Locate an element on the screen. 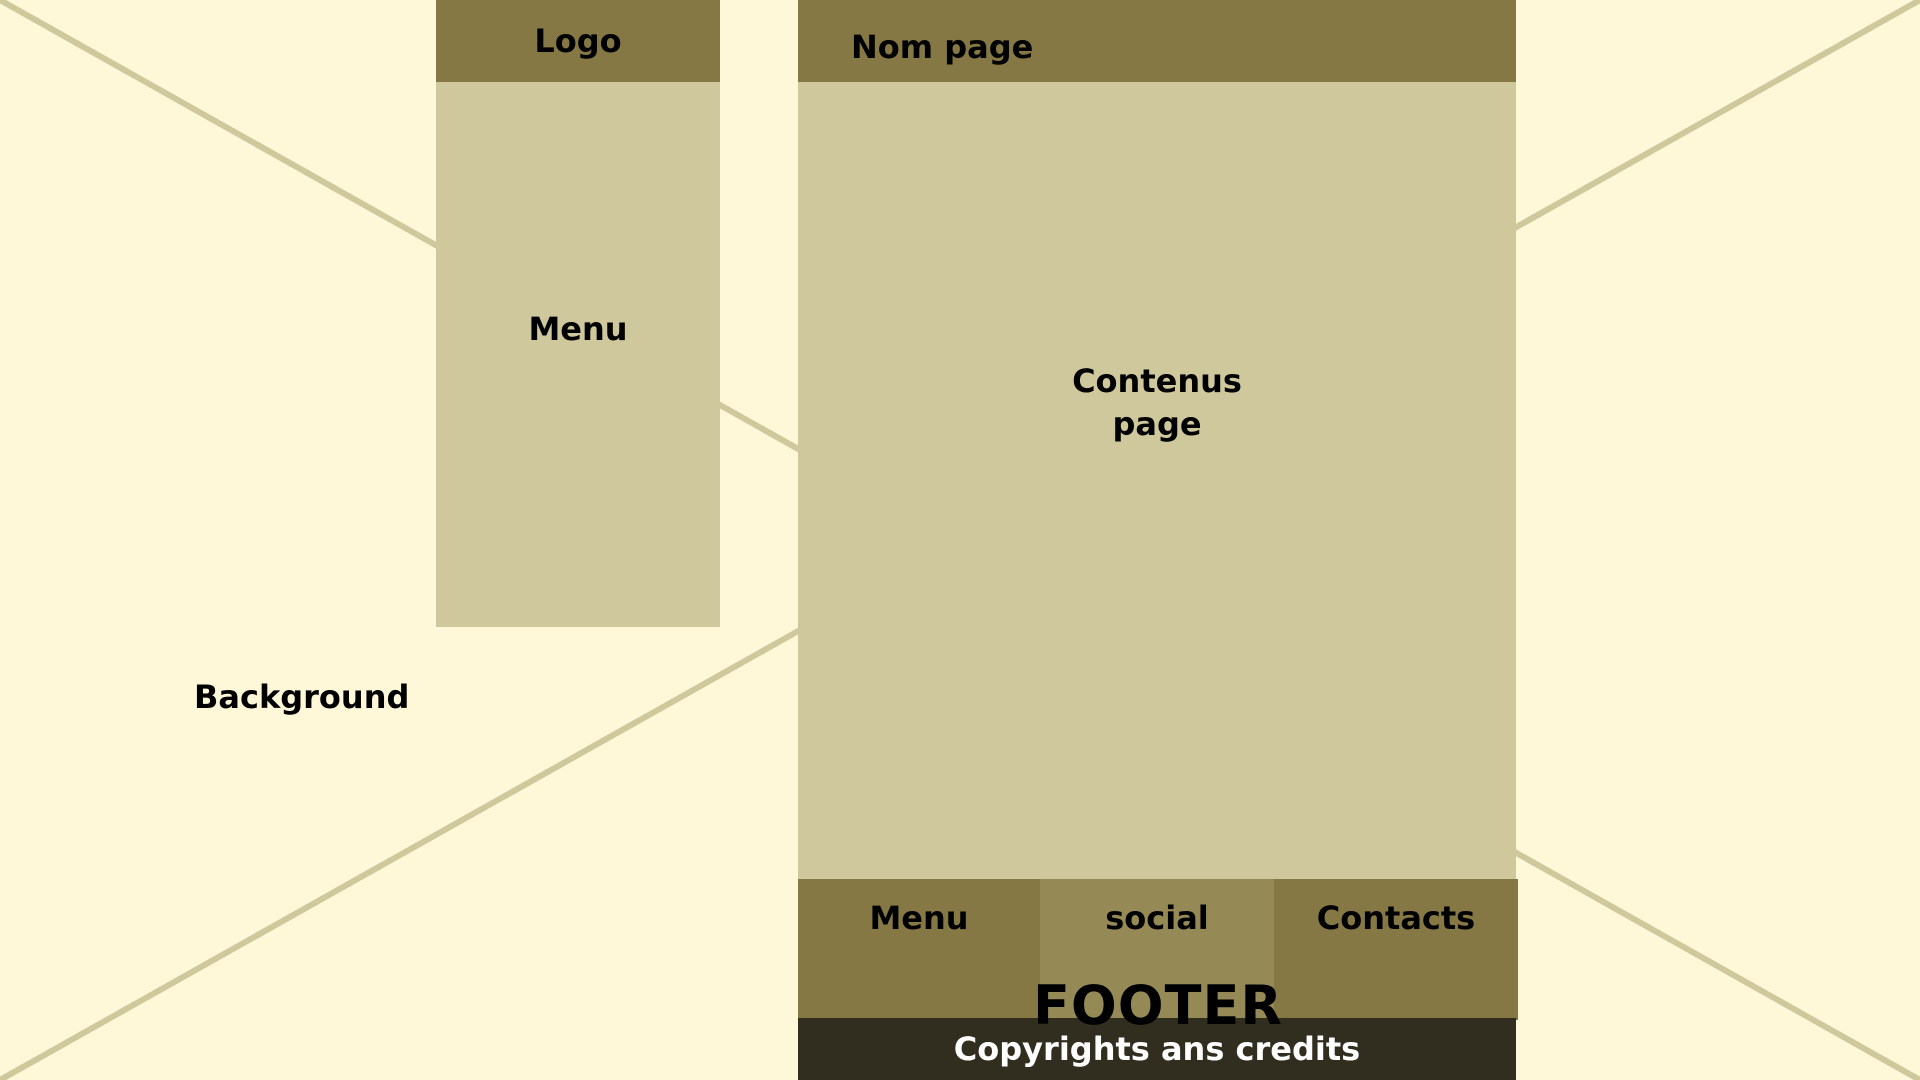 Image resolution: width=1920 pixels, height=1080 pixels. content-label: Contenus page is located at coordinates (1157, 402).